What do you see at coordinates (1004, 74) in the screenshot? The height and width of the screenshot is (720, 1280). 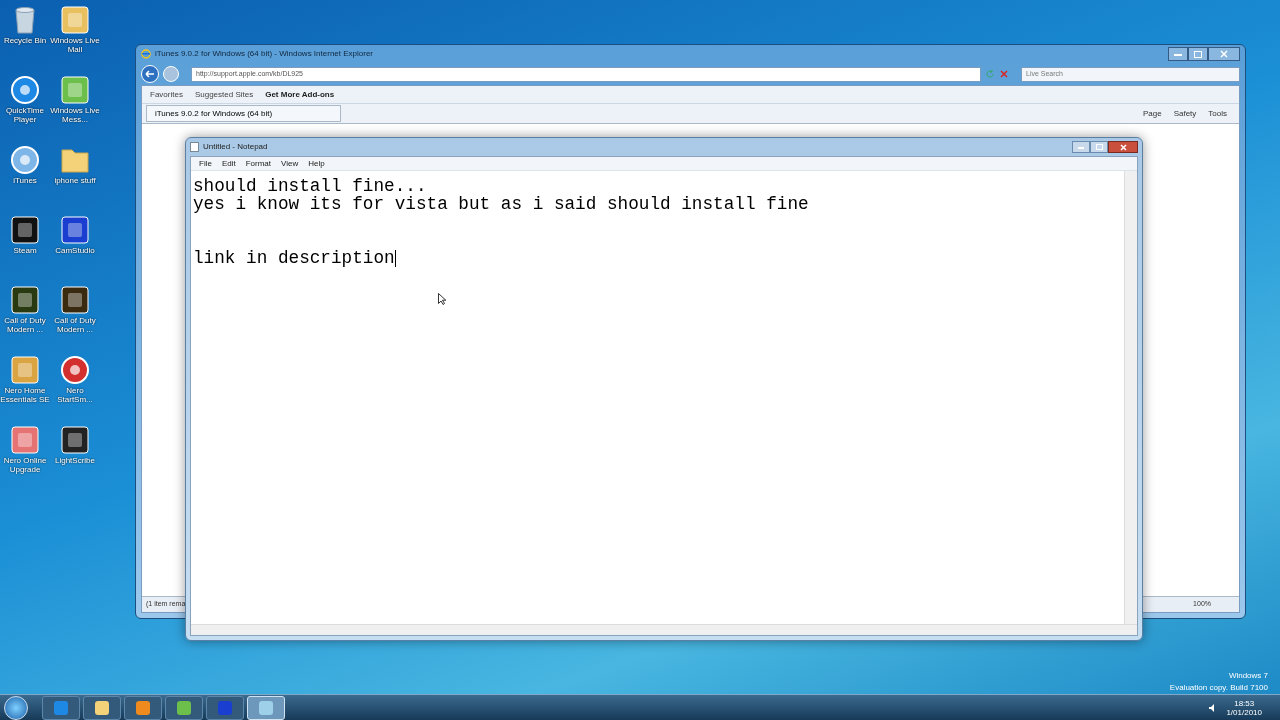 I see `stop-icon` at bounding box center [1004, 74].